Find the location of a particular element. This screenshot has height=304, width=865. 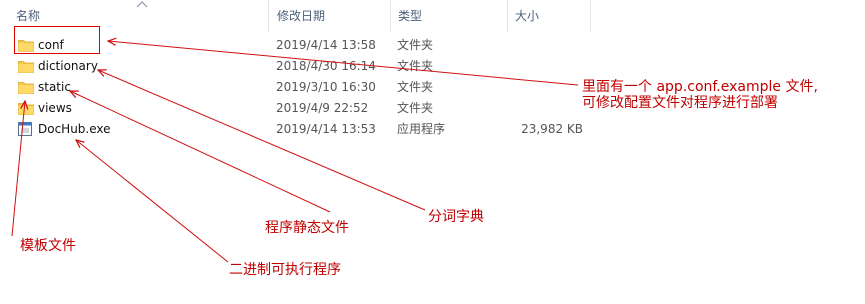

arrow-static is located at coordinates (200, 152).